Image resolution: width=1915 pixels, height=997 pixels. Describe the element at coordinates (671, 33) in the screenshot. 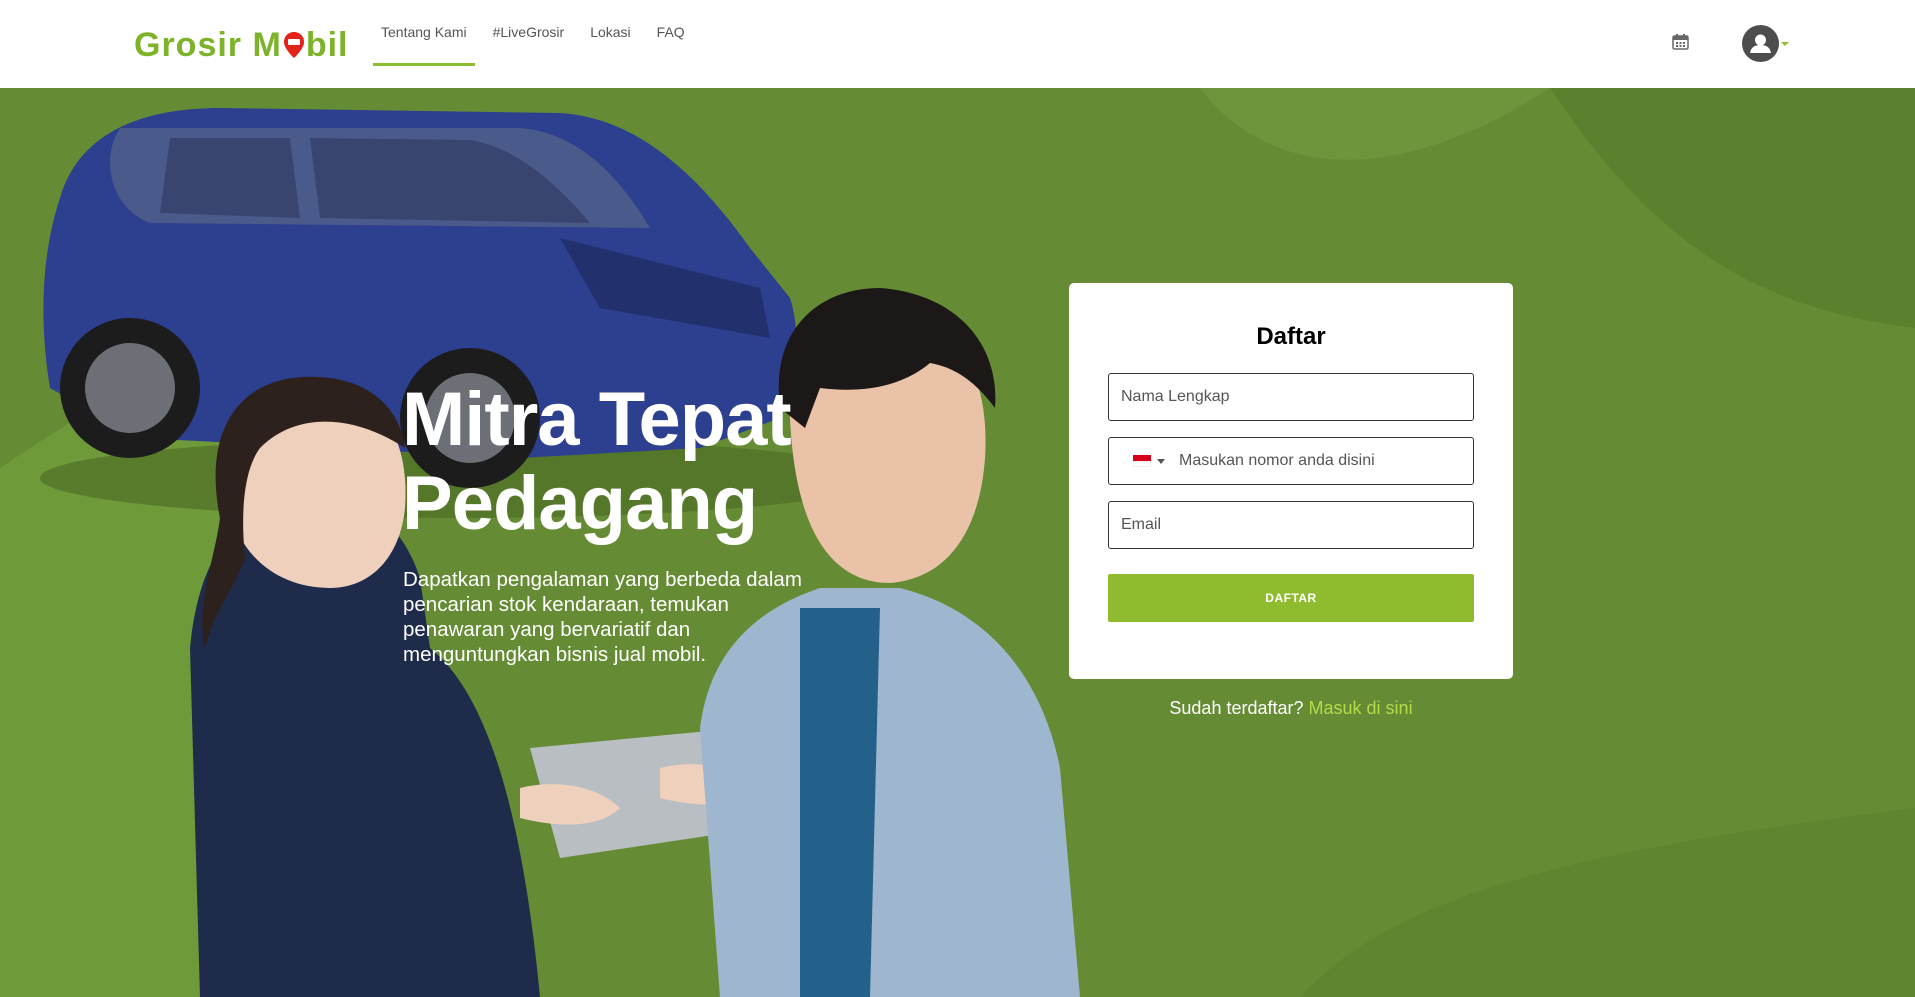

I see `nav-item-faq: FAQ` at that location.